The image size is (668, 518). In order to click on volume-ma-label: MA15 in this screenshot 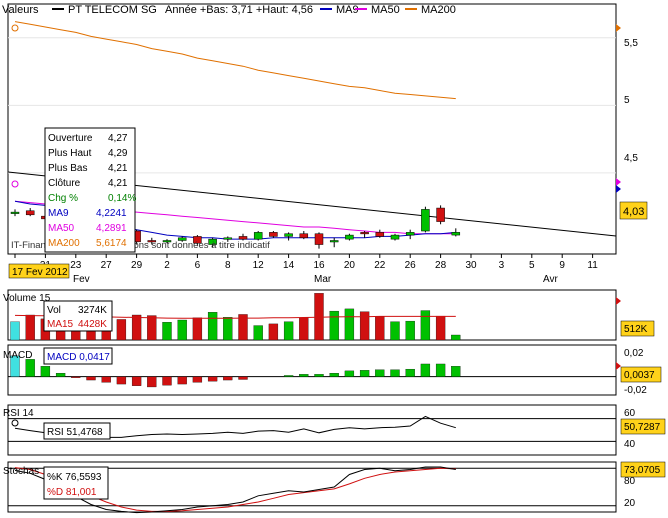, I will do `click(60, 324)`.